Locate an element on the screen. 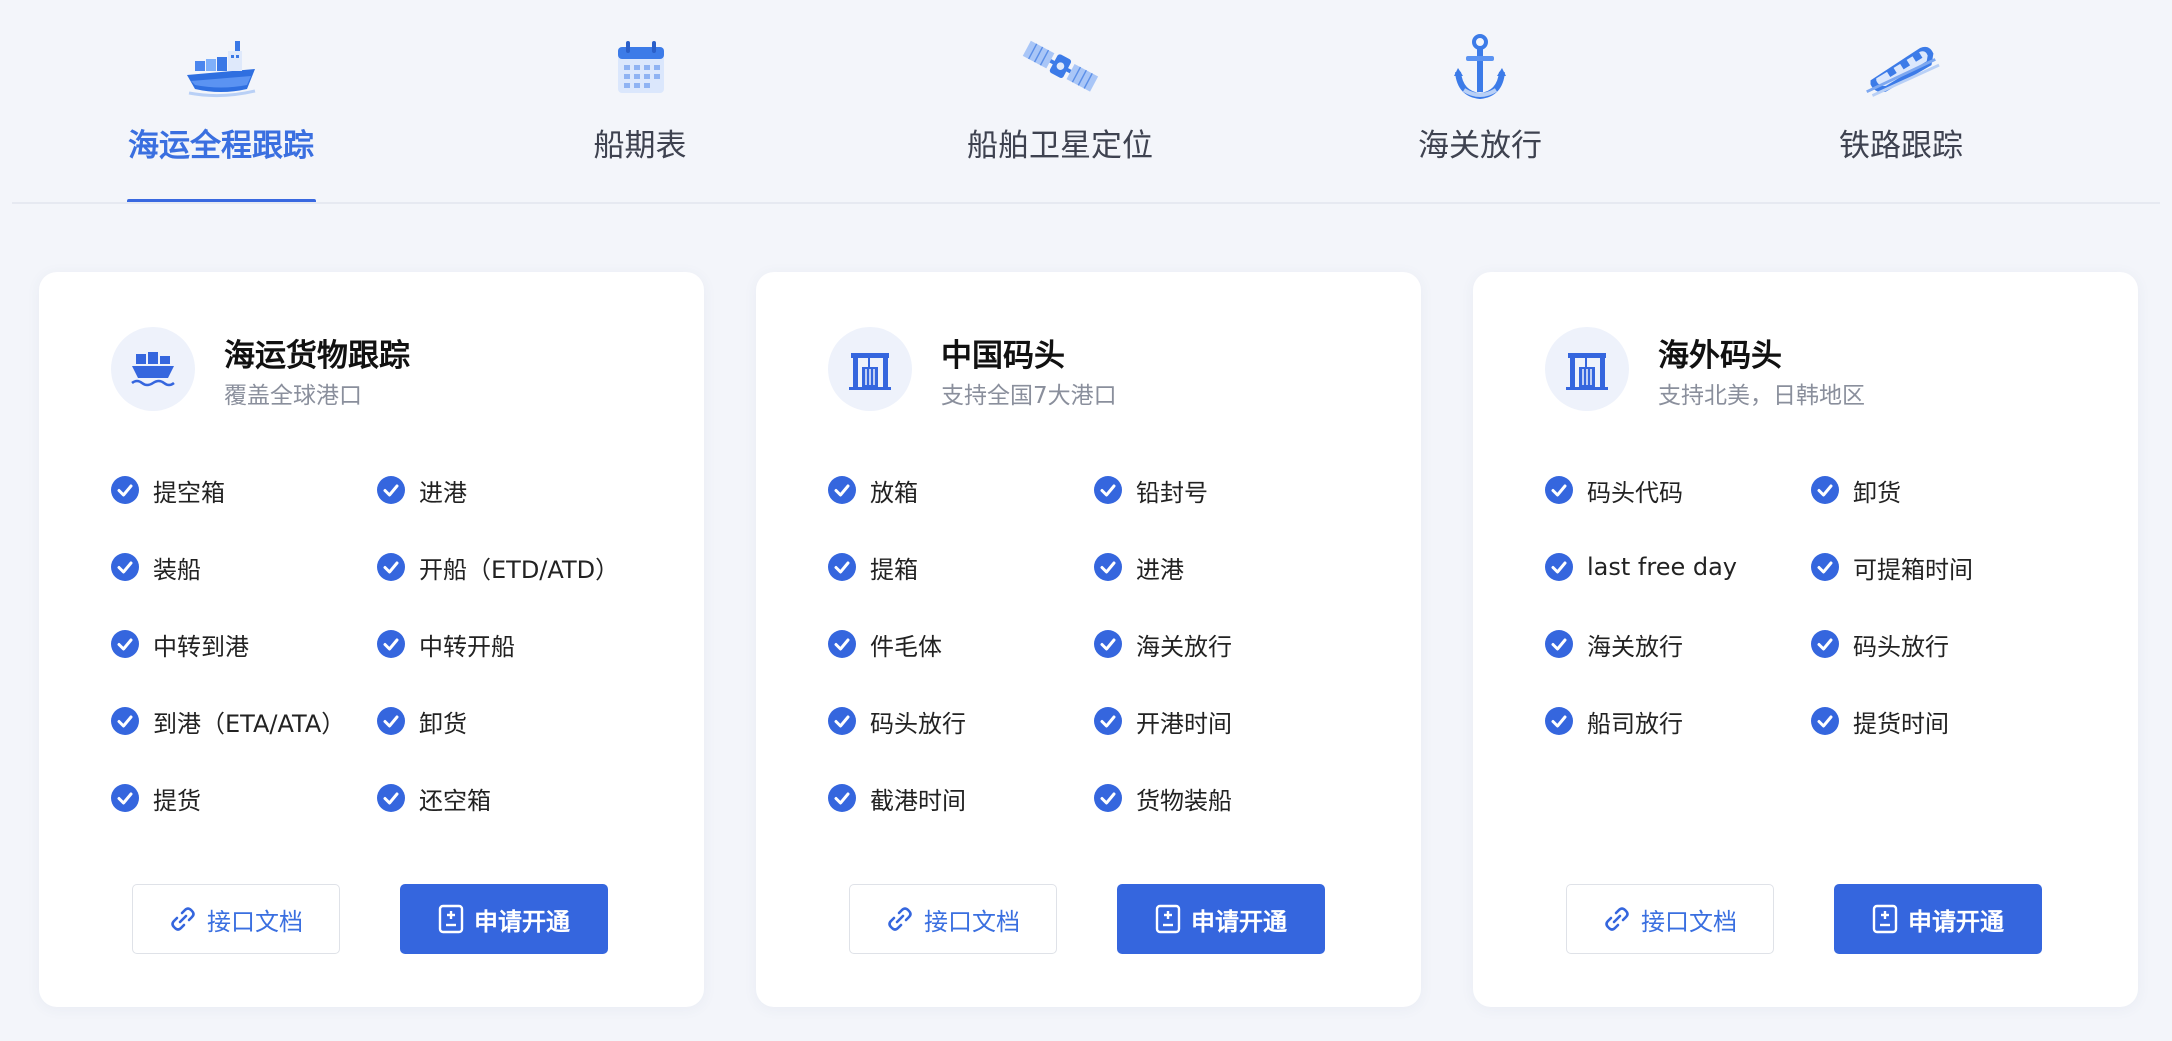  feature-label: 放箱 is located at coordinates (894, 492).